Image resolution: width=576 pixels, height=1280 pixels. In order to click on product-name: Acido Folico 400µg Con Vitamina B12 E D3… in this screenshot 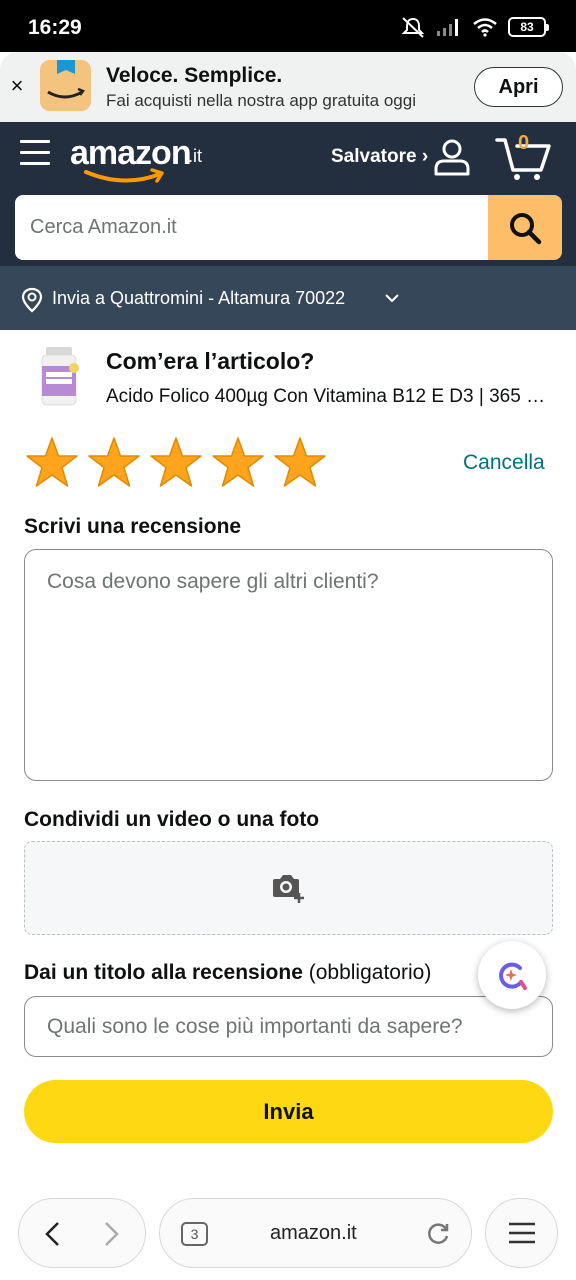, I will do `click(331, 396)`.